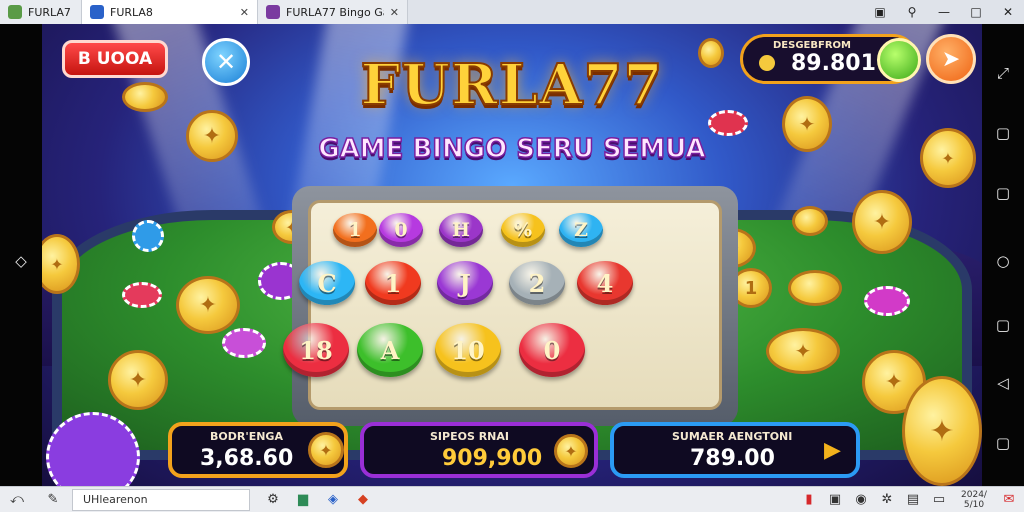  What do you see at coordinates (861, 500) in the screenshot?
I see `camera-icon: ◉` at bounding box center [861, 500].